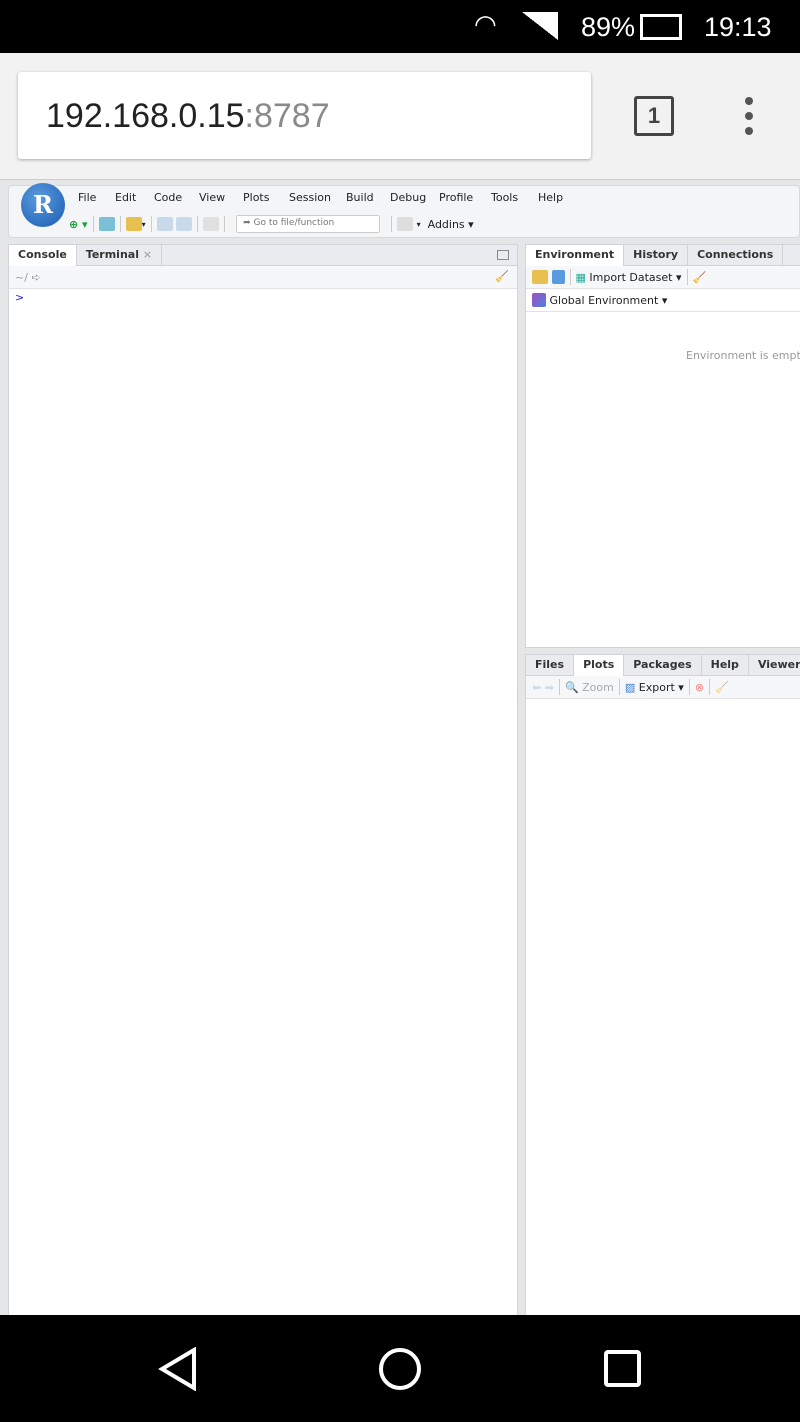 The width and height of the screenshot is (800, 1422). Describe the element at coordinates (536, 687) in the screenshot. I see `back-icon: ⬅` at that location.